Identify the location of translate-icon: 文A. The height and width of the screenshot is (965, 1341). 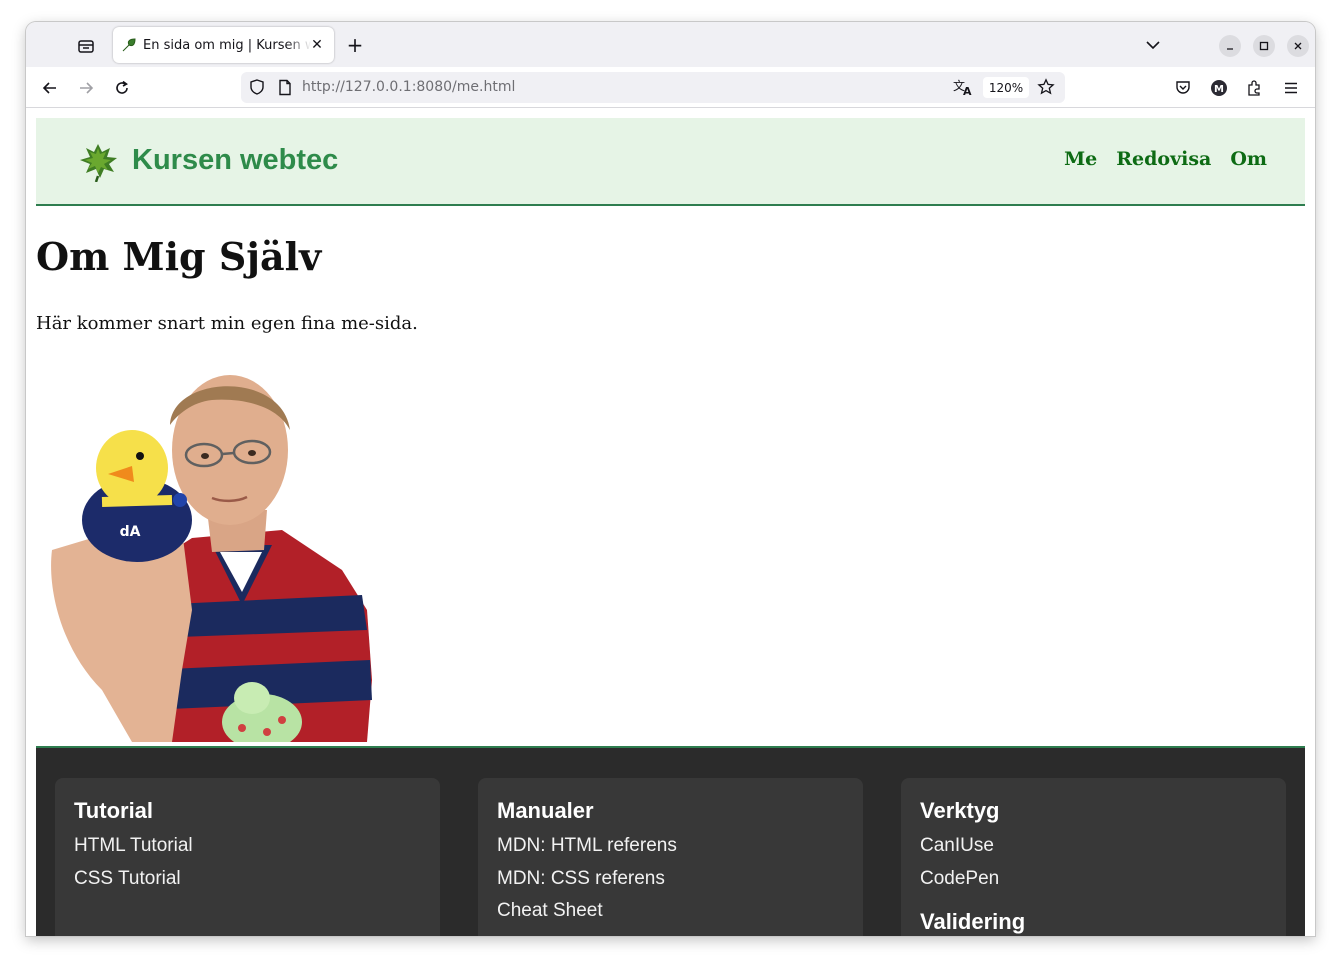
(963, 89).